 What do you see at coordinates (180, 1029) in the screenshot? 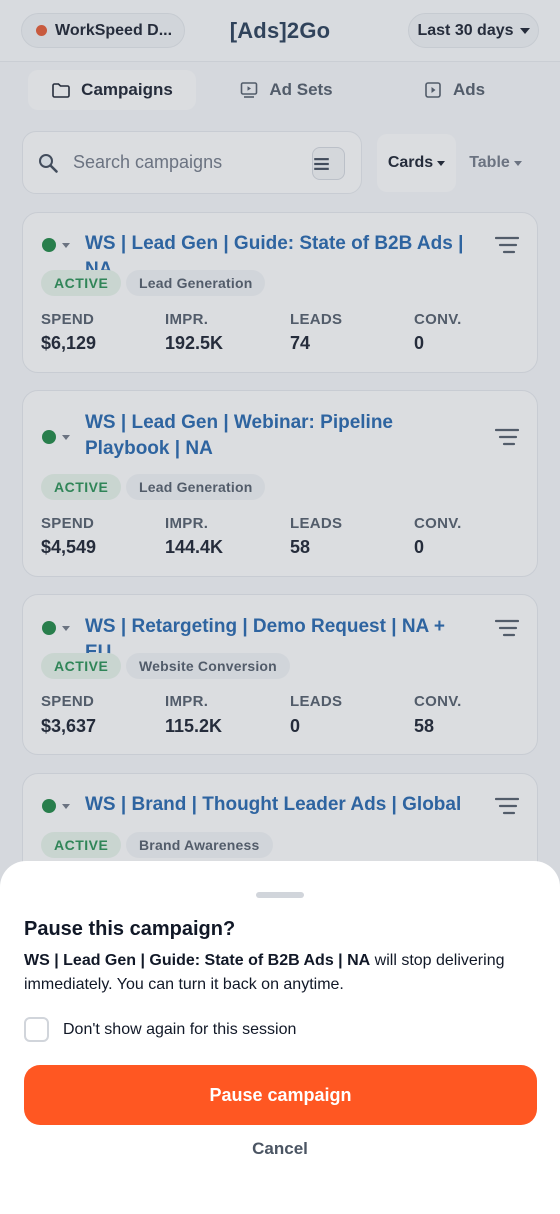
I see `dont-show-again-label: Don't show again for this session` at bounding box center [180, 1029].